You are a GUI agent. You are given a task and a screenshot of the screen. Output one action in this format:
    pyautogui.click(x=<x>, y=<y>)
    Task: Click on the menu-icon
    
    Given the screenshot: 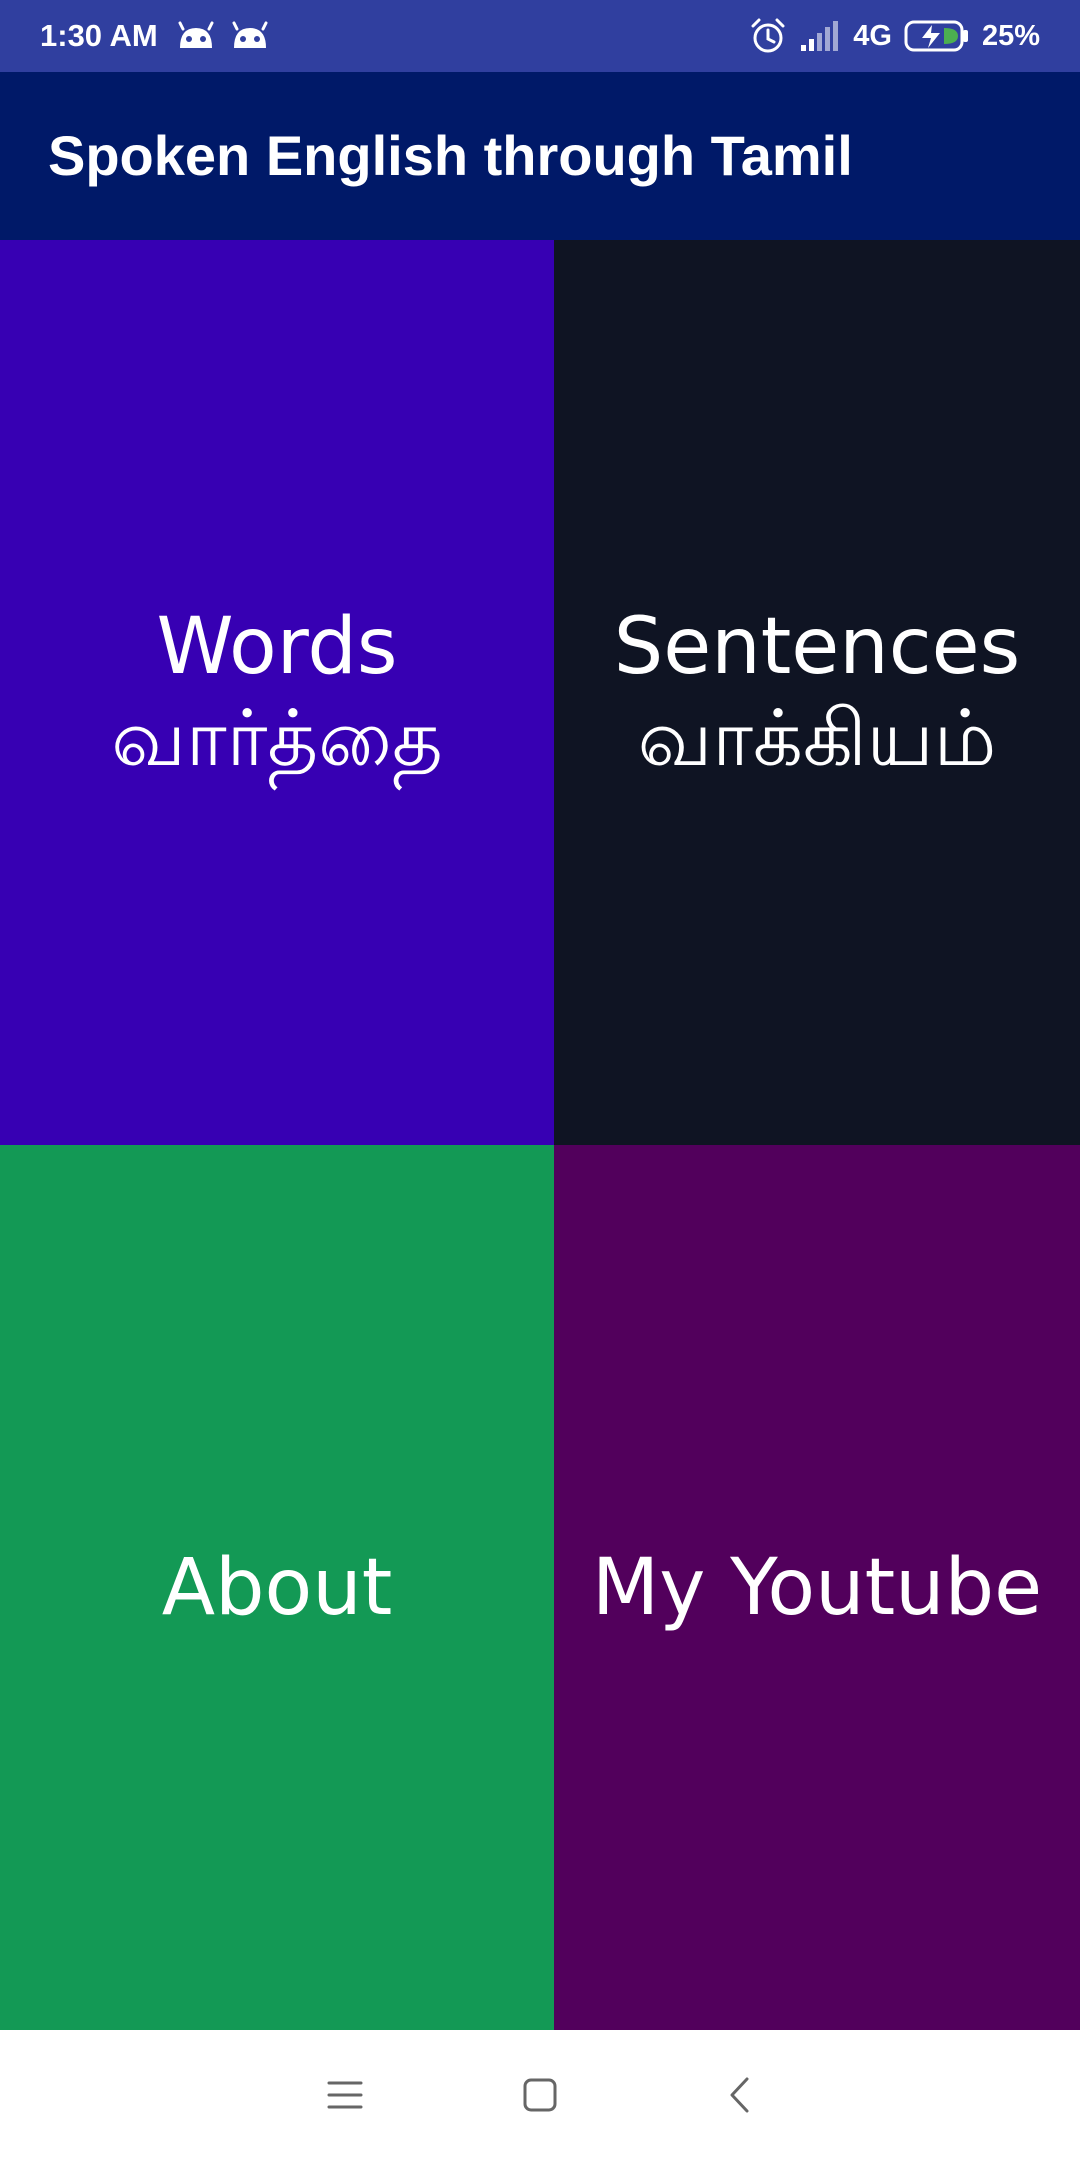 What is the action you would take?
    pyautogui.click(x=345, y=2095)
    